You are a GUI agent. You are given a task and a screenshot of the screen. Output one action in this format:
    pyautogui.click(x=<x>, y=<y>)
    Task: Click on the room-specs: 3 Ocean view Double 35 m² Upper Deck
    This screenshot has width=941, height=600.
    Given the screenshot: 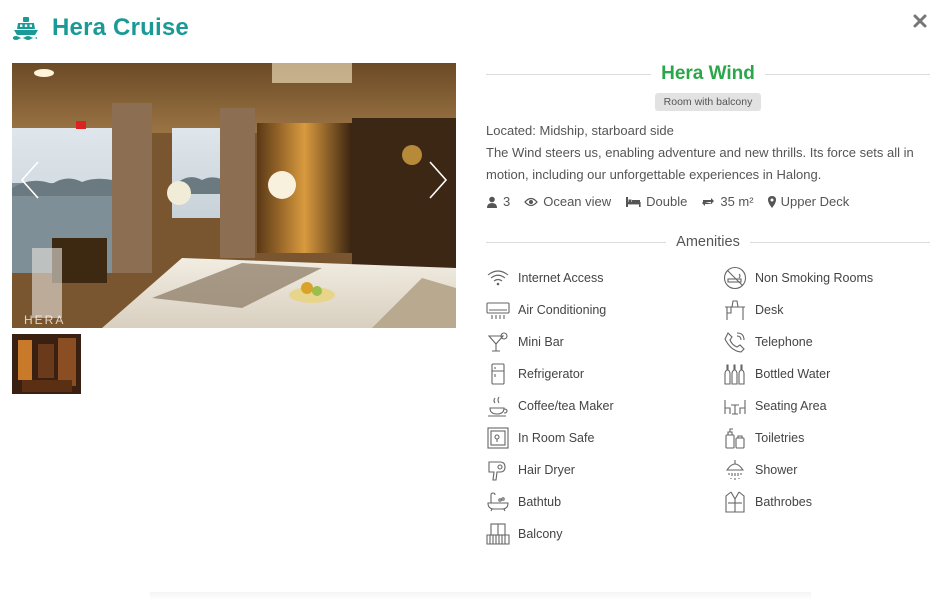 What is the action you would take?
    pyautogui.click(x=708, y=201)
    